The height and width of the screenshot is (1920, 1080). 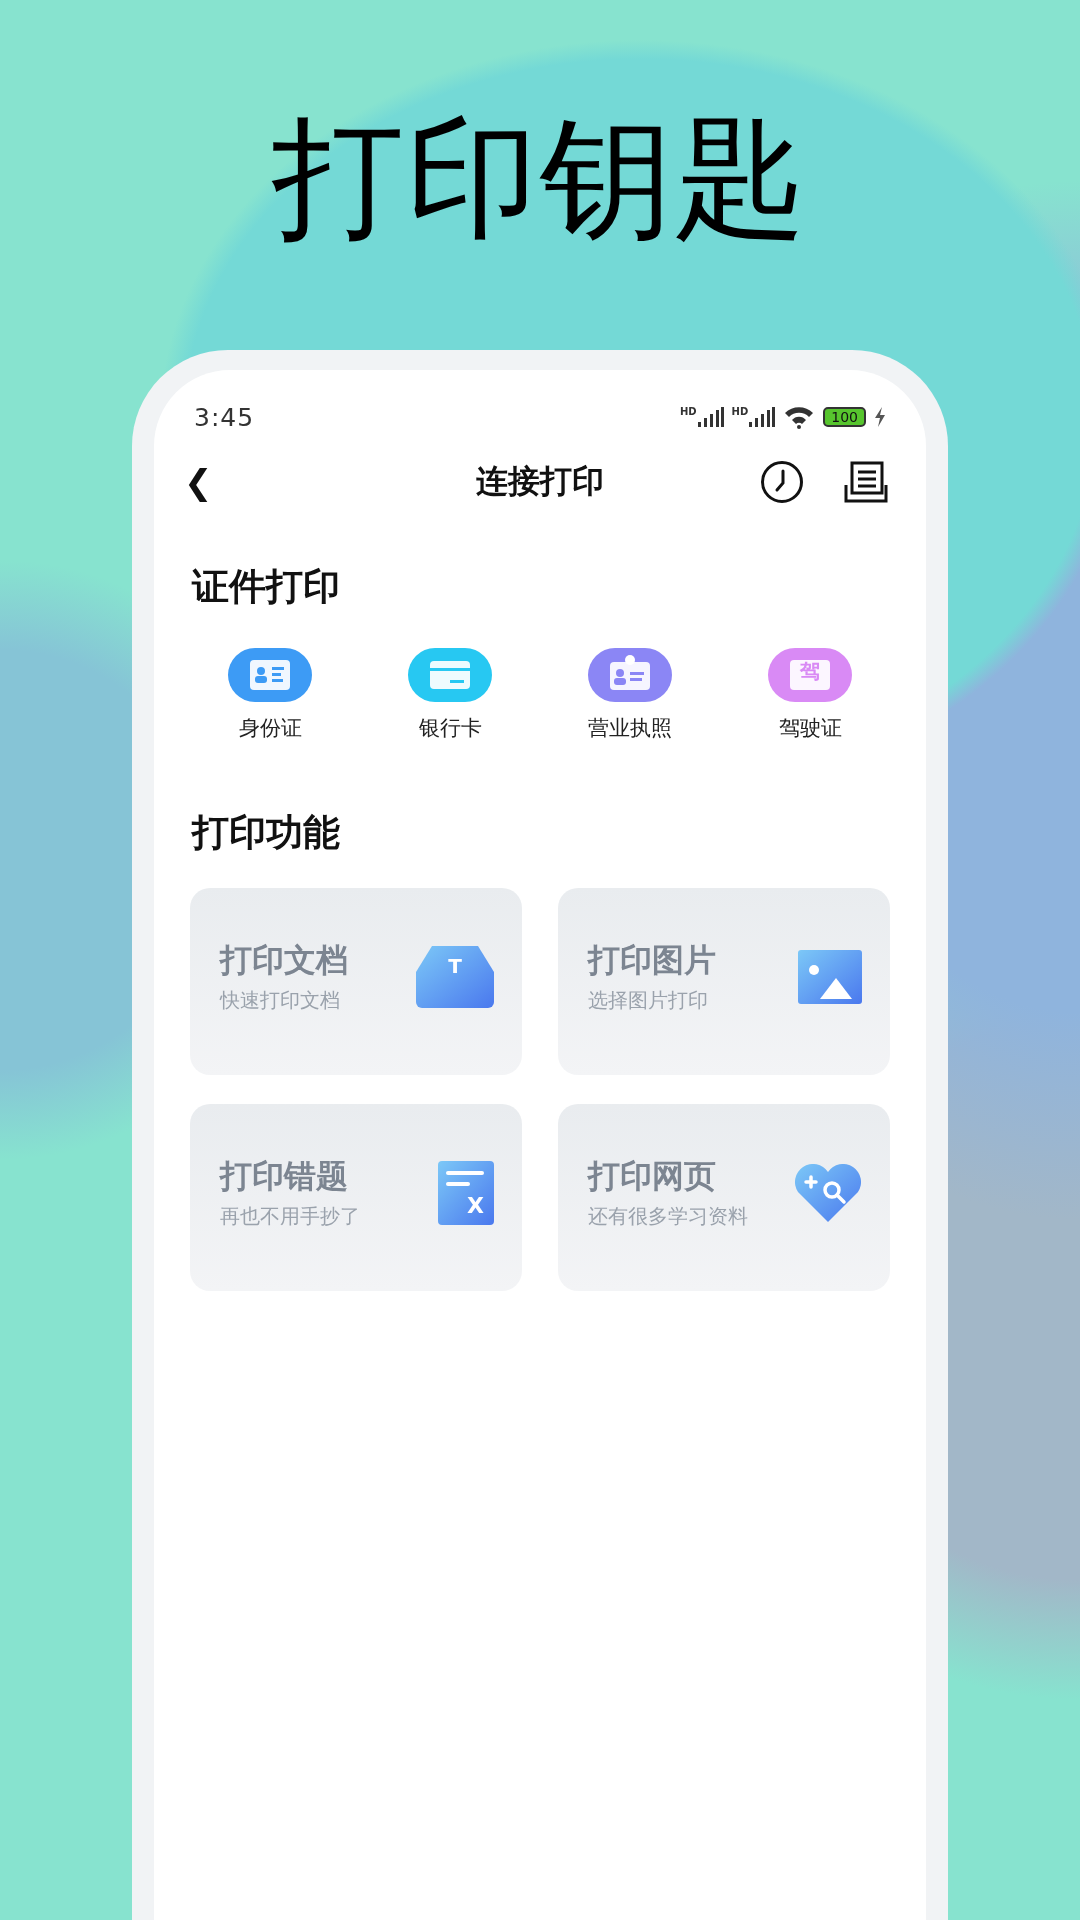 I want to click on wifi-icon, so click(x=799, y=417).